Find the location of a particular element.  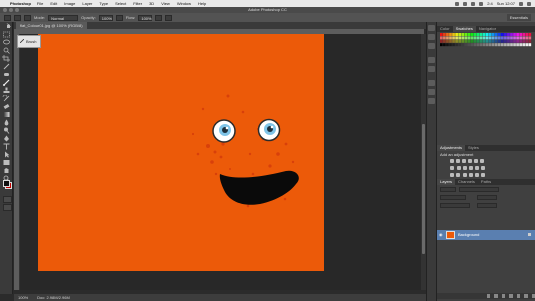

selective-color-icon is located at coordinates (471, 175).